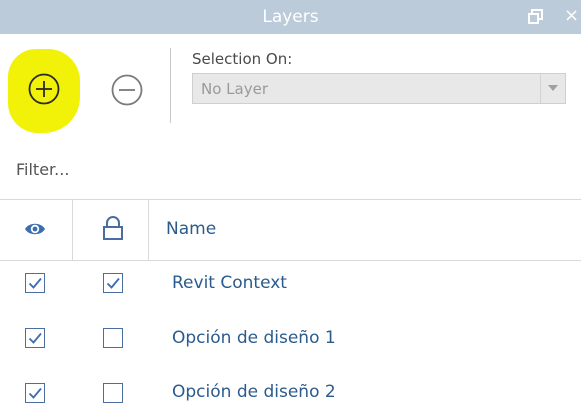 The width and height of the screenshot is (581, 406). Describe the element at coordinates (234, 89) in the screenshot. I see `selection-layer-value: No Layer` at that location.